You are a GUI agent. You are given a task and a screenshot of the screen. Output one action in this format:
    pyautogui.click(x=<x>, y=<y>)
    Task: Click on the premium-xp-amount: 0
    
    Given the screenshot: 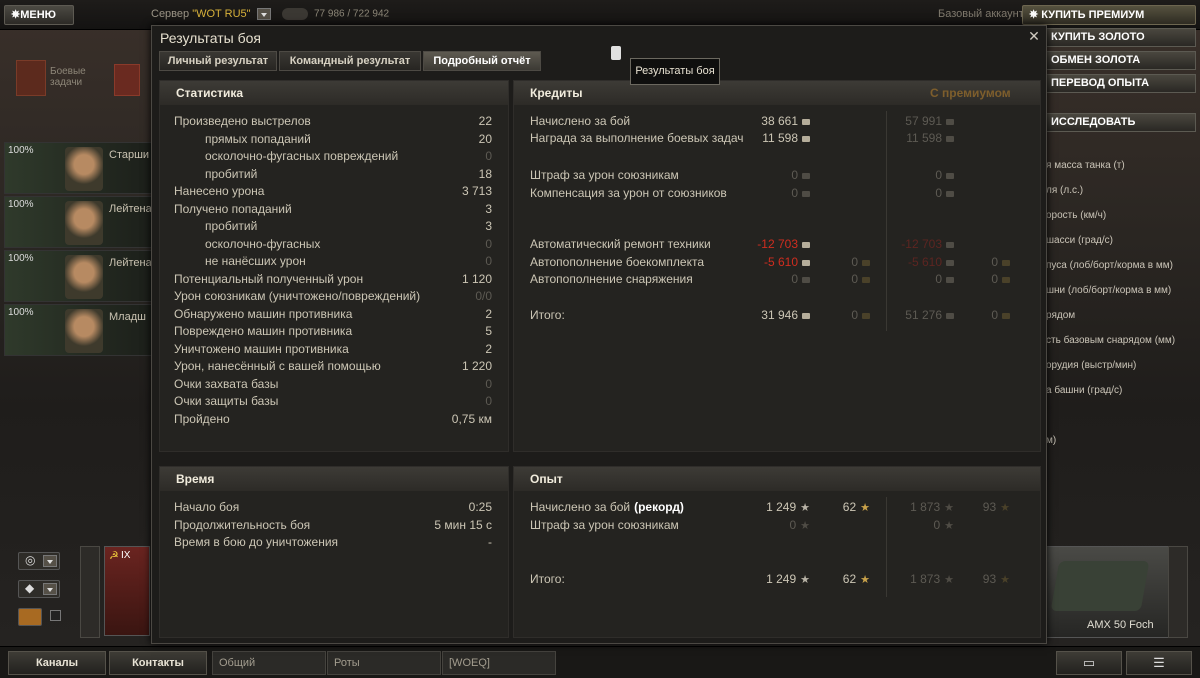 What is the action you would take?
    pyautogui.click(x=937, y=525)
    